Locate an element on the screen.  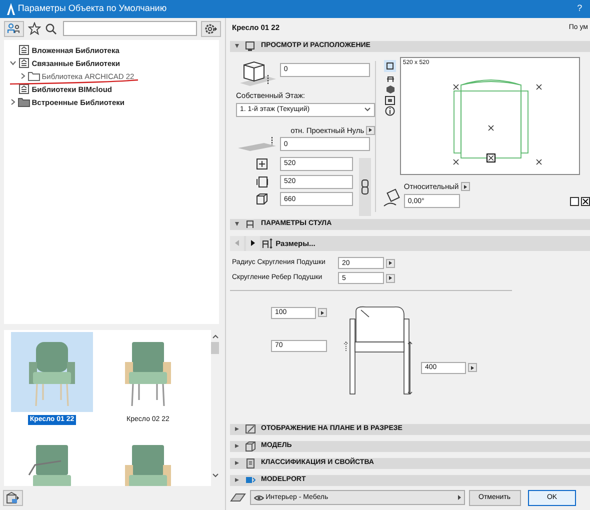
layer-icon is located at coordinates (238, 498).